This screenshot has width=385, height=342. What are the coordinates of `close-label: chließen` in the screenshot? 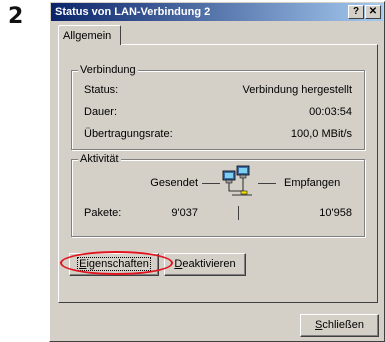 It's located at (343, 325).